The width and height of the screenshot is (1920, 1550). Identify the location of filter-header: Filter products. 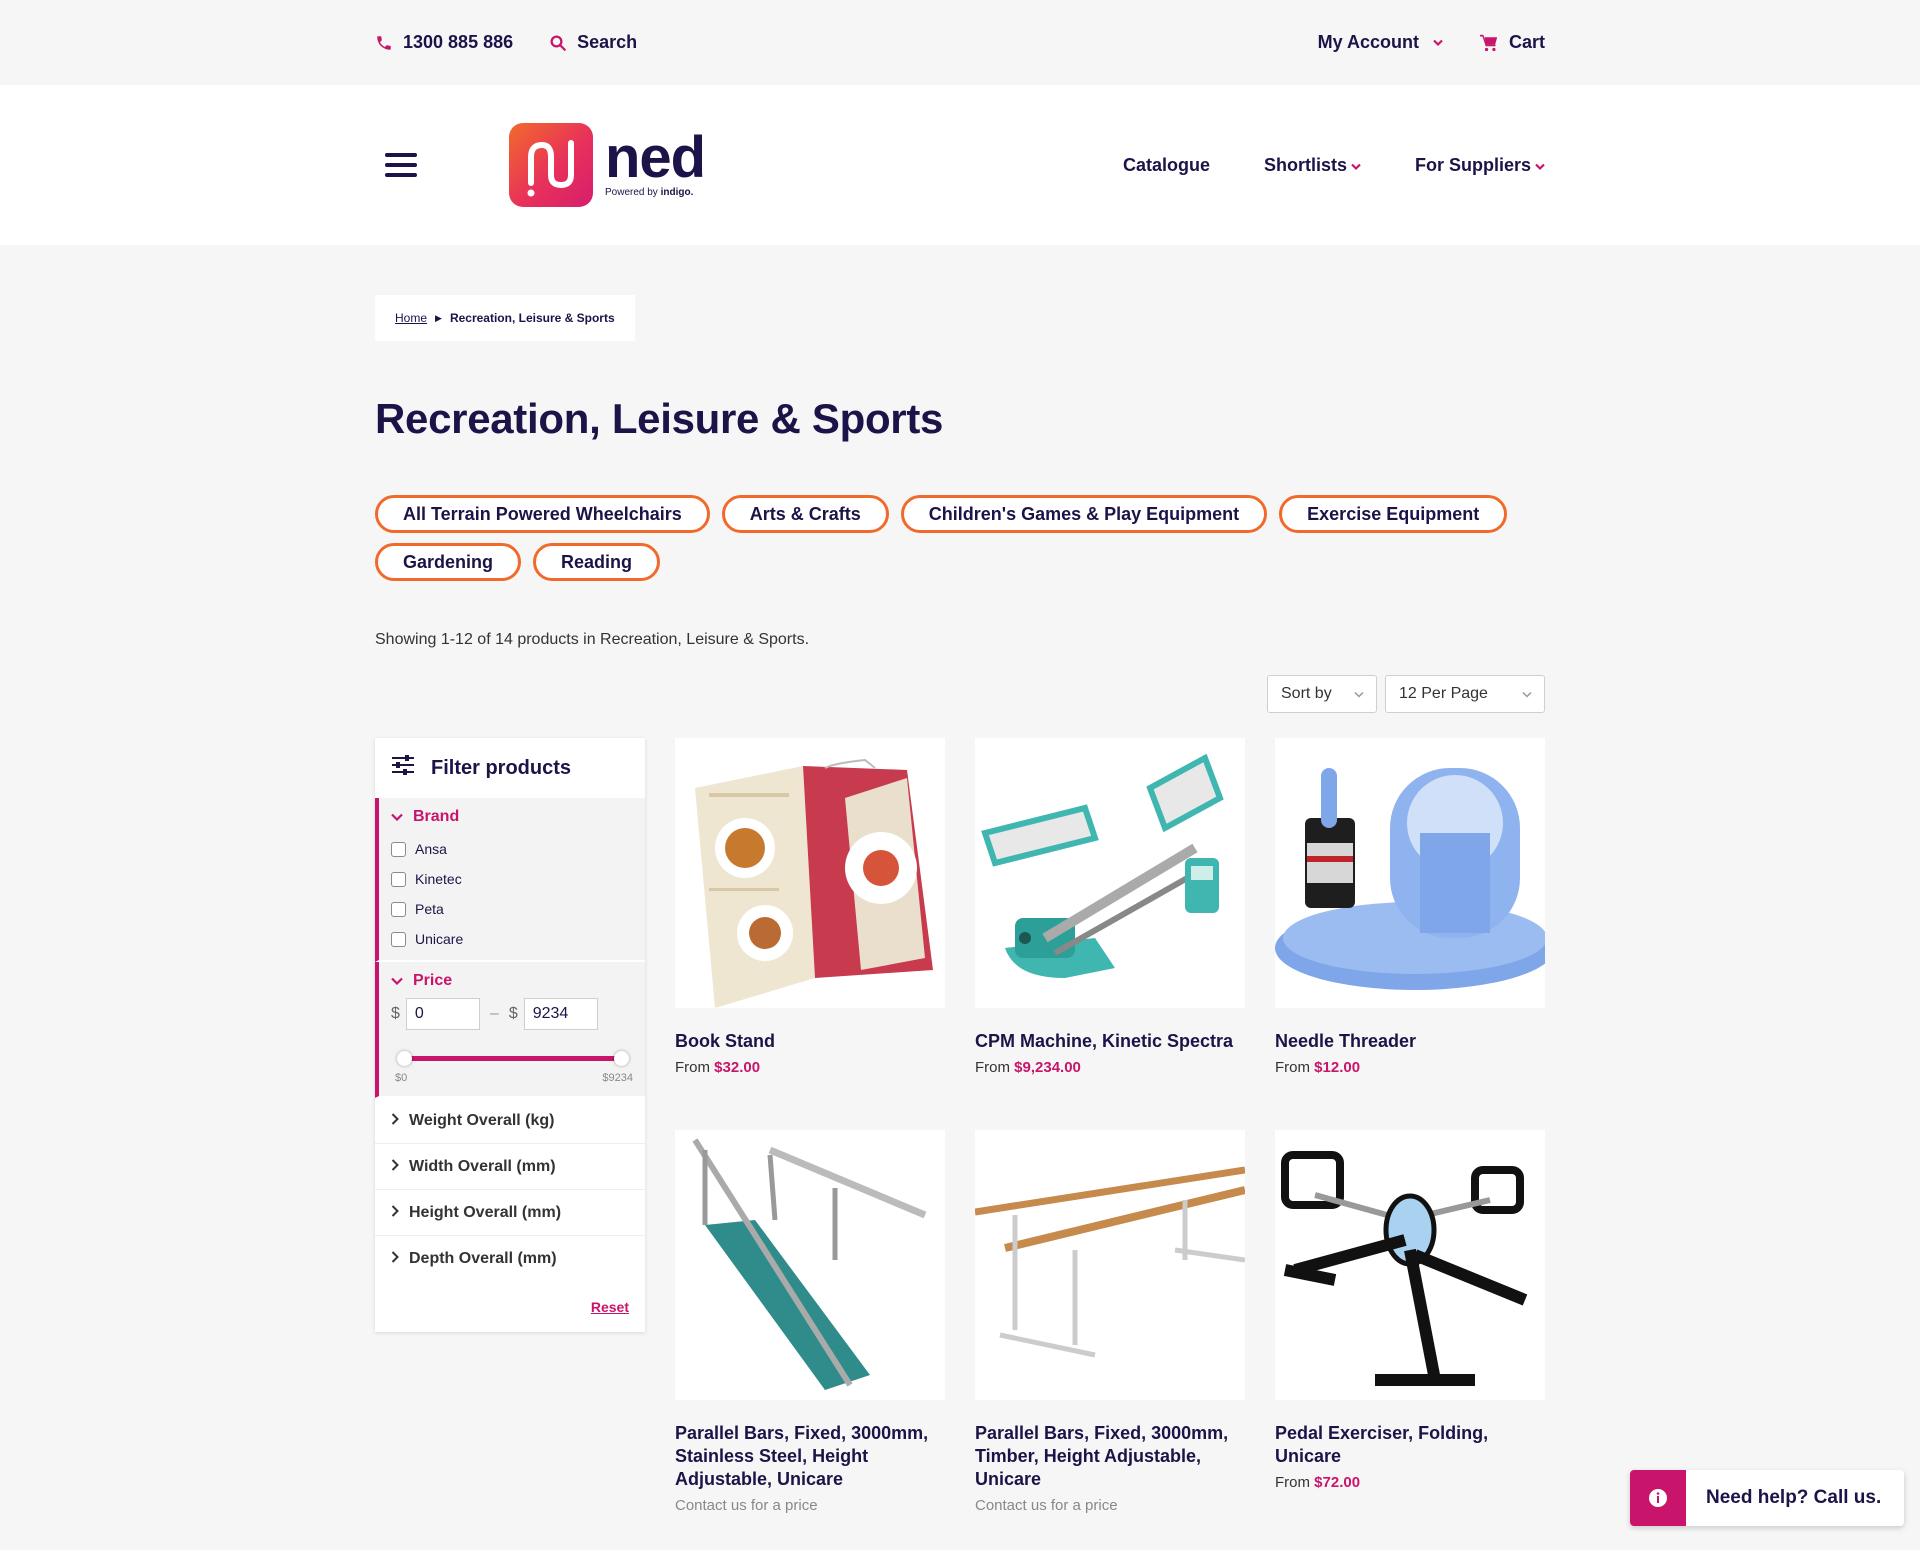
(510, 768).